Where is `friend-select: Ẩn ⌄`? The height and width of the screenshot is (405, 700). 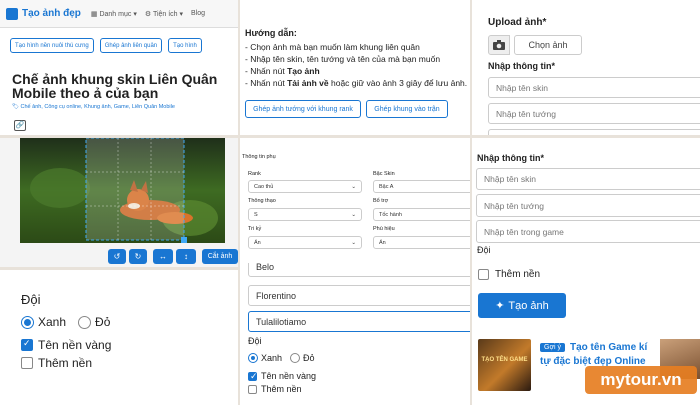
friend-select: Ẩn ⌄ is located at coordinates (305, 242).